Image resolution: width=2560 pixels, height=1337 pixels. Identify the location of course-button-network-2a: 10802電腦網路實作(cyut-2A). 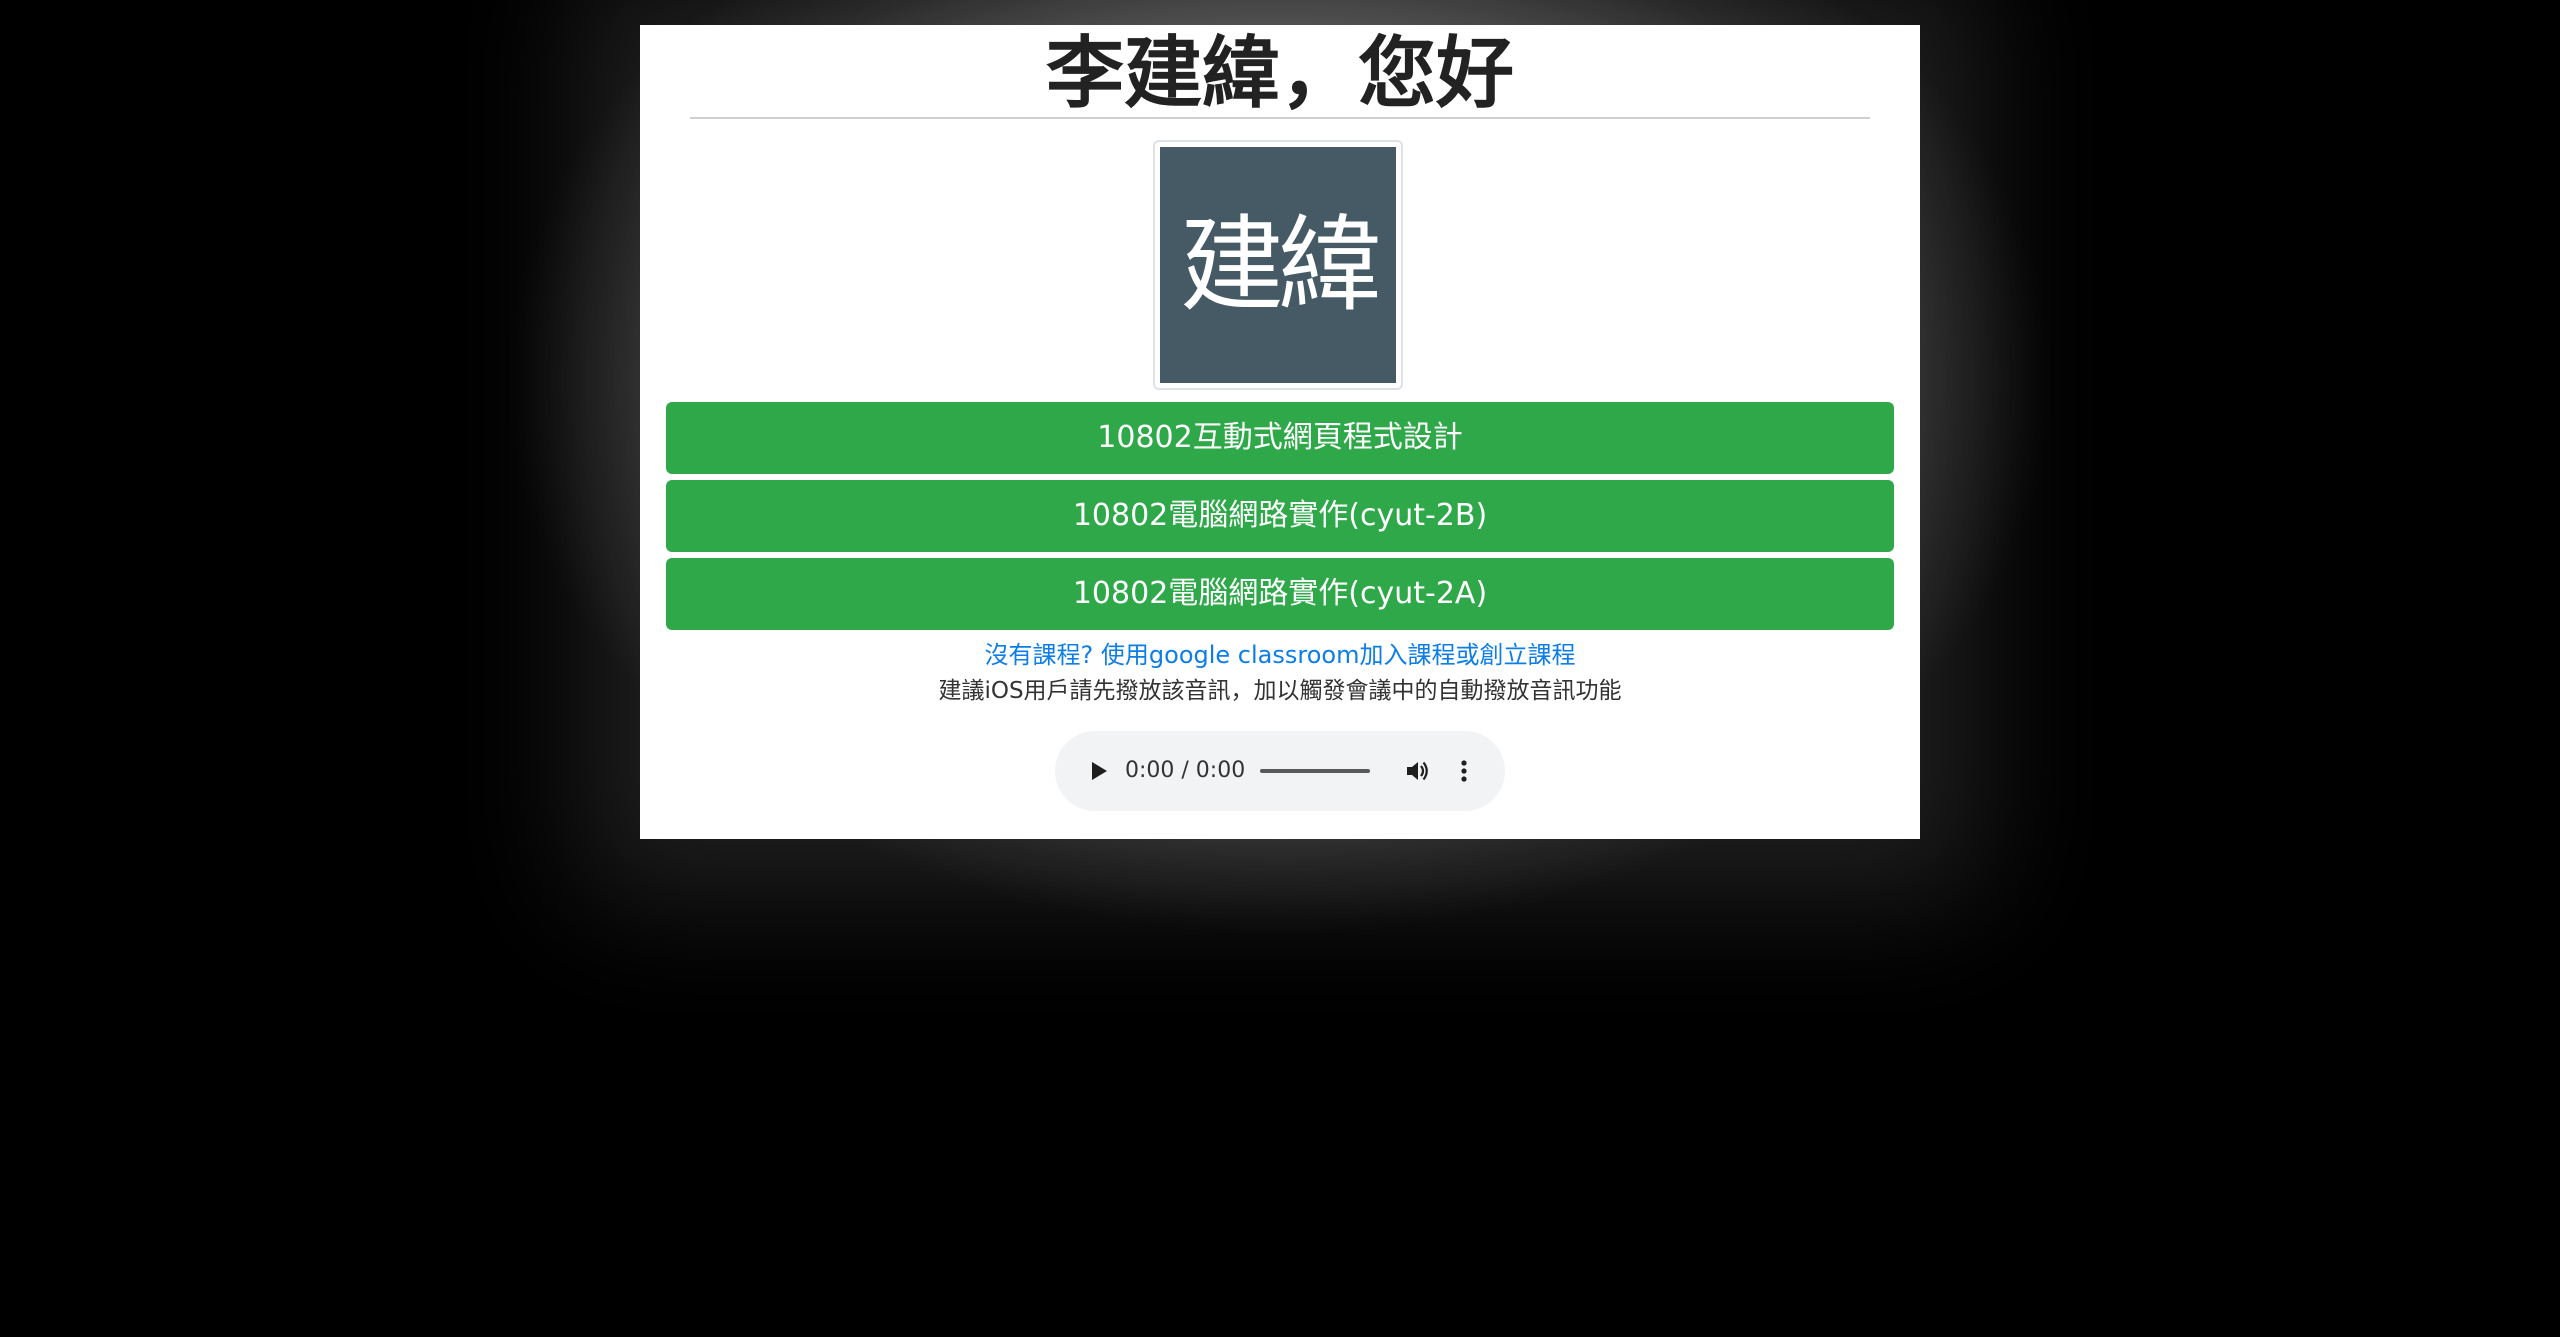
(1280, 594).